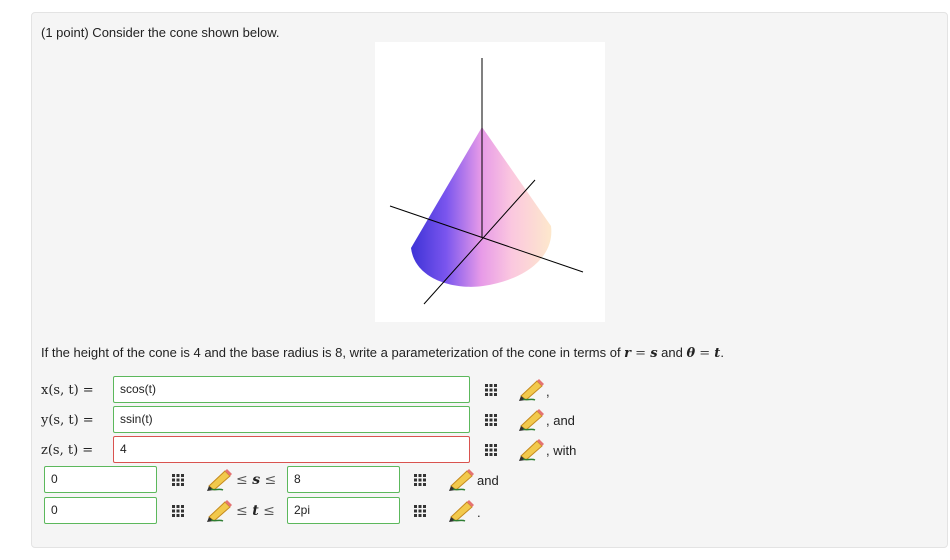  What do you see at coordinates (481, 207) in the screenshot?
I see `cone-surface` at bounding box center [481, 207].